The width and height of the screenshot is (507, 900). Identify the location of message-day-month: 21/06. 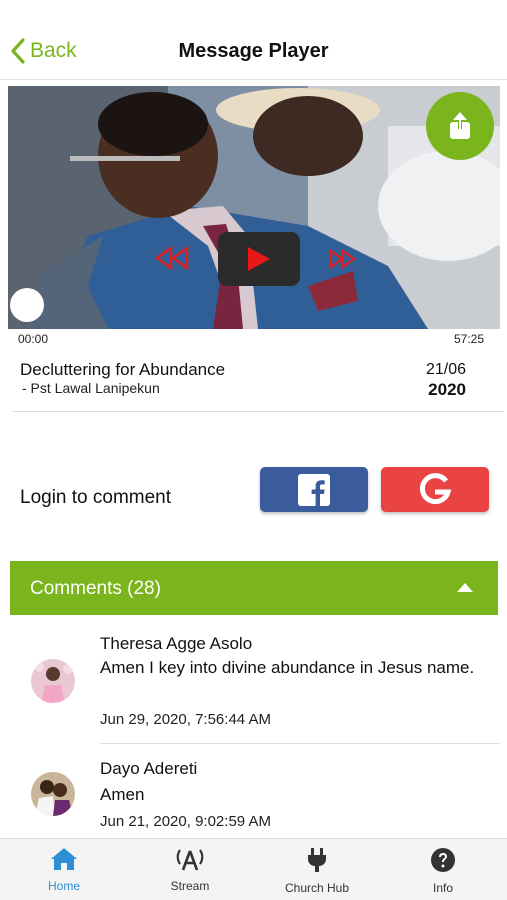
(445, 369).